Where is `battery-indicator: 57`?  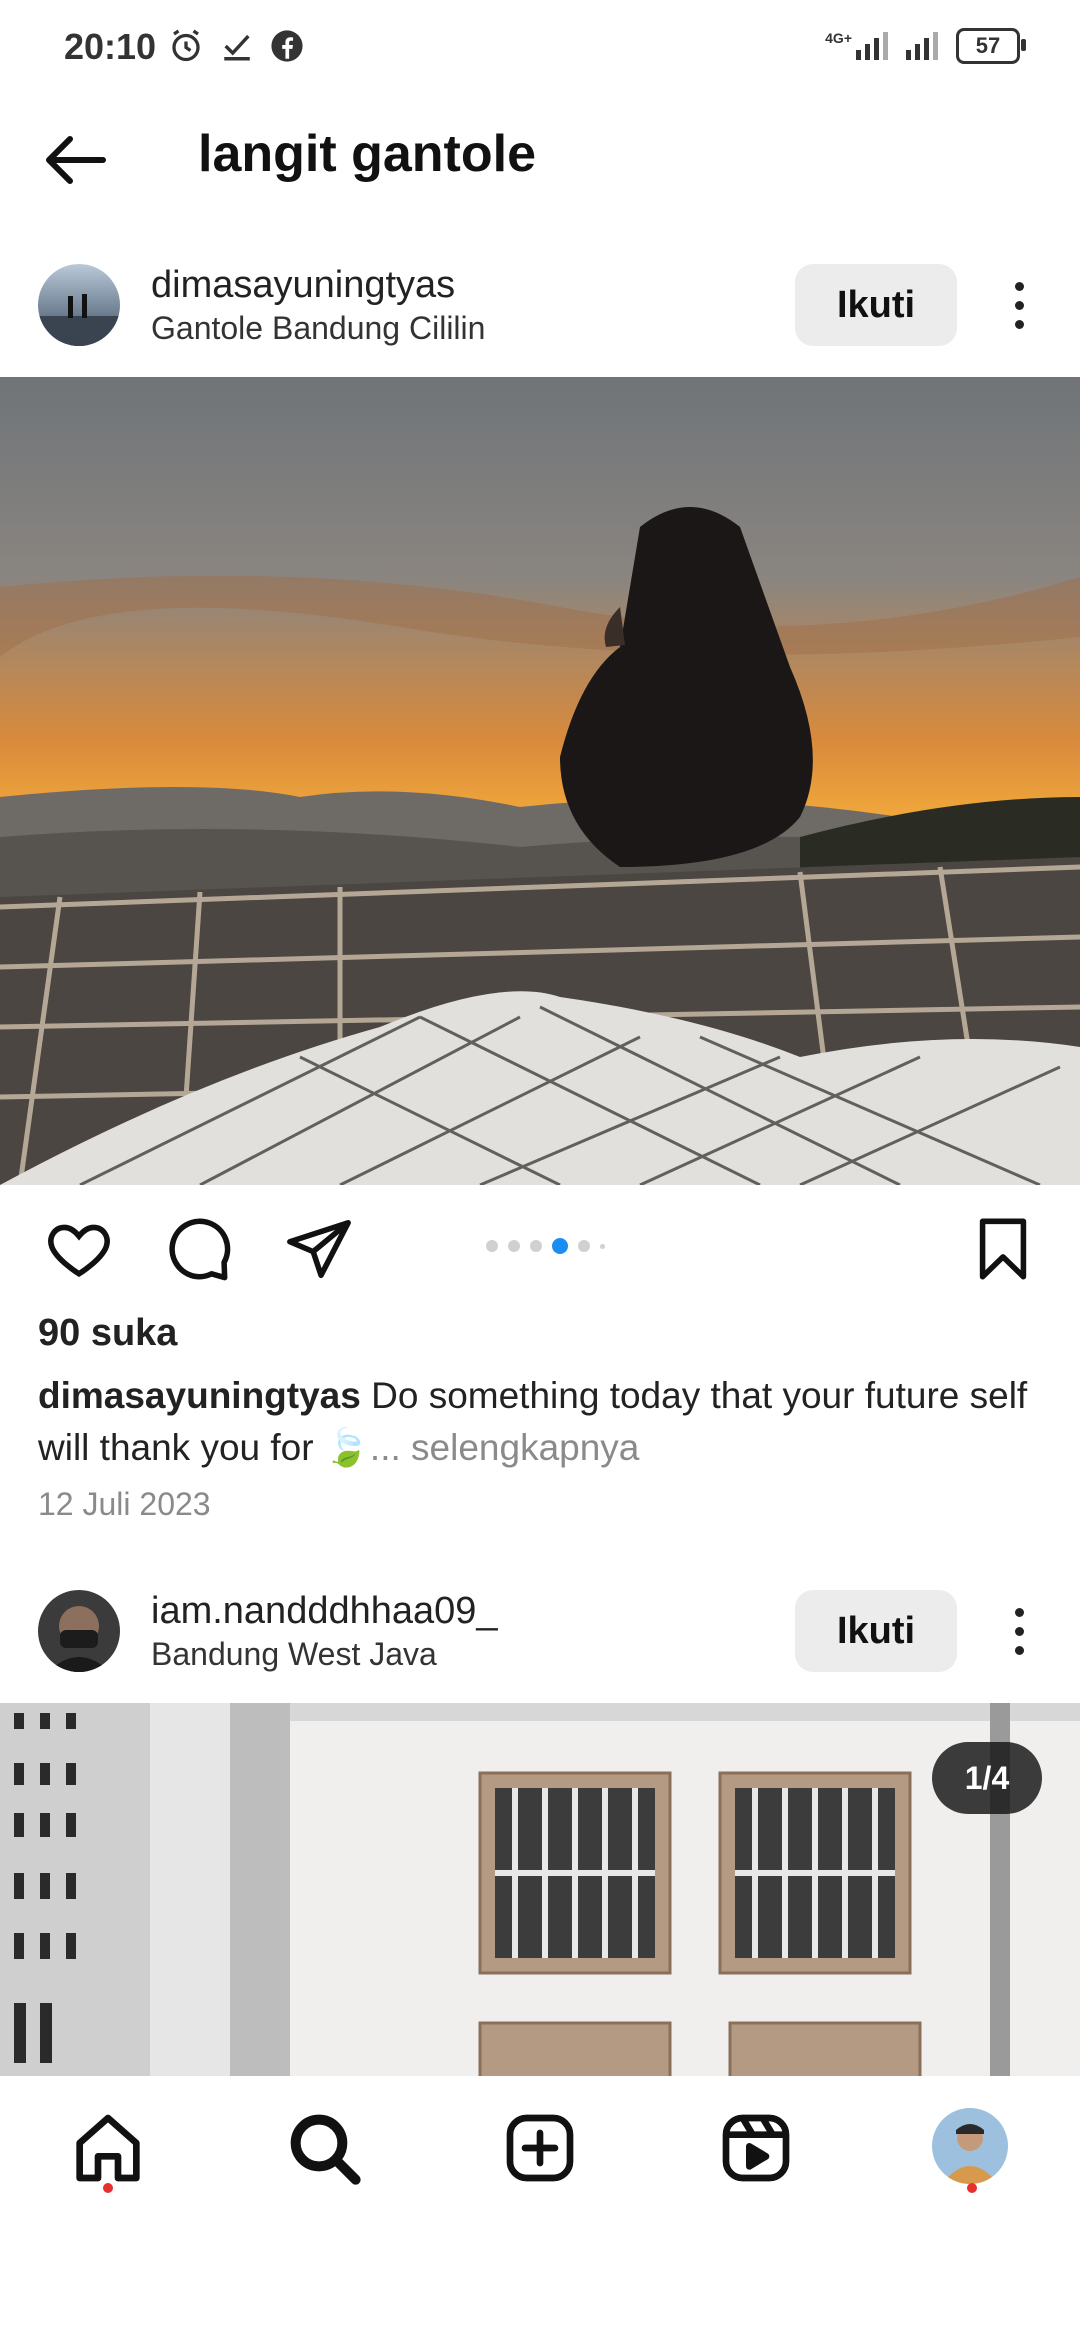
battery-indicator: 57 is located at coordinates (991, 46).